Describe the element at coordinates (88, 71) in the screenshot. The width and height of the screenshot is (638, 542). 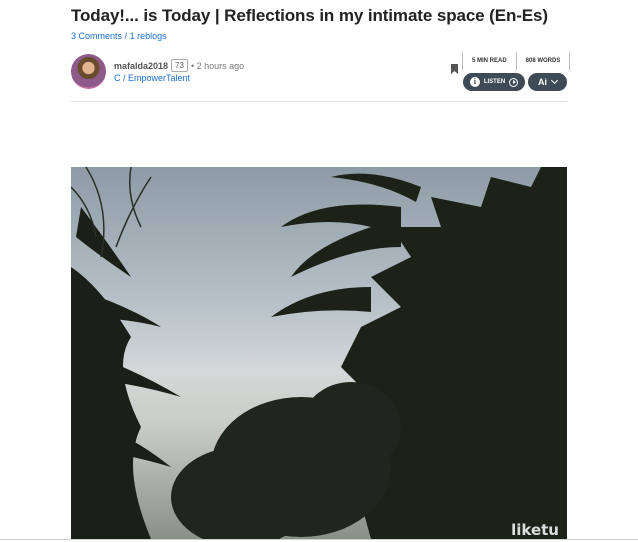
I see `author-avatar` at that location.